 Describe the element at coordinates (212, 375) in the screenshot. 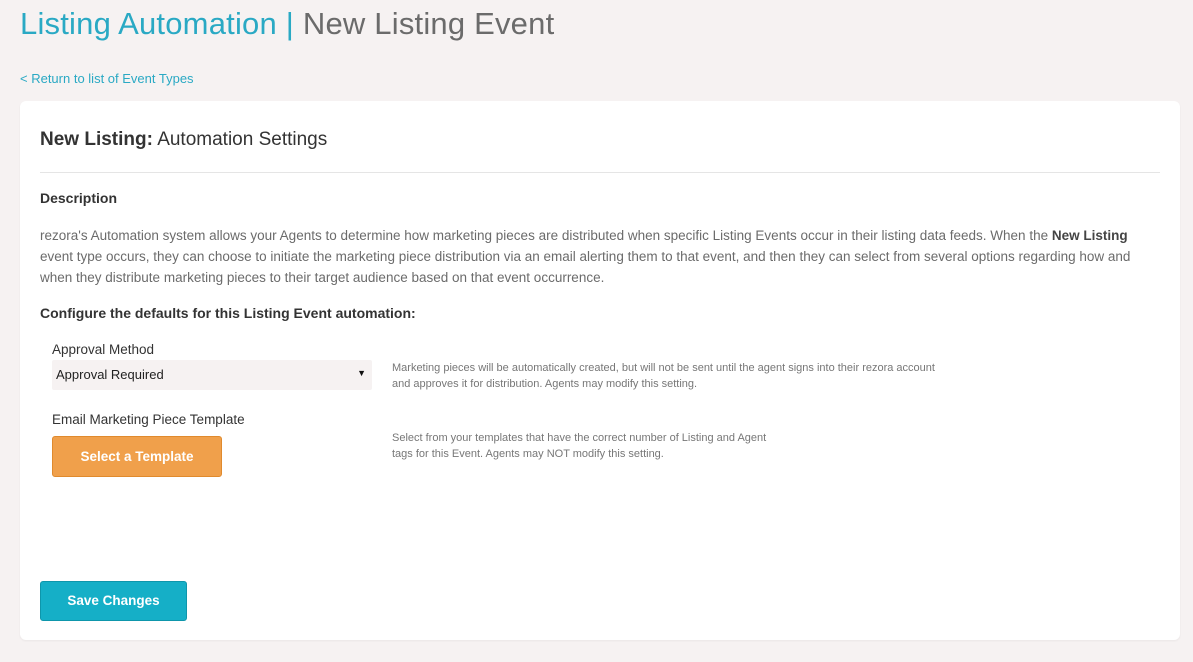

I see `approval-method-select: Approval Required ▼` at that location.